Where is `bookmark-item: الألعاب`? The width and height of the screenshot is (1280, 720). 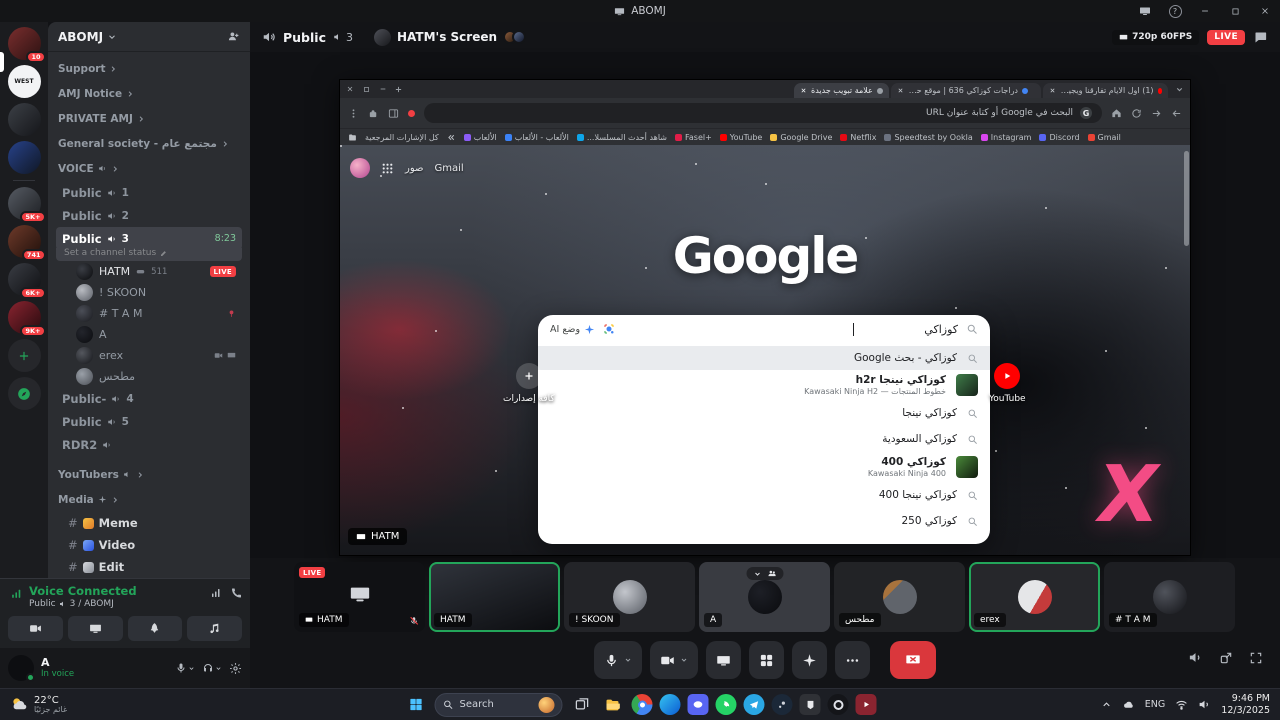
bookmark-item: الألعاب is located at coordinates (480, 137).